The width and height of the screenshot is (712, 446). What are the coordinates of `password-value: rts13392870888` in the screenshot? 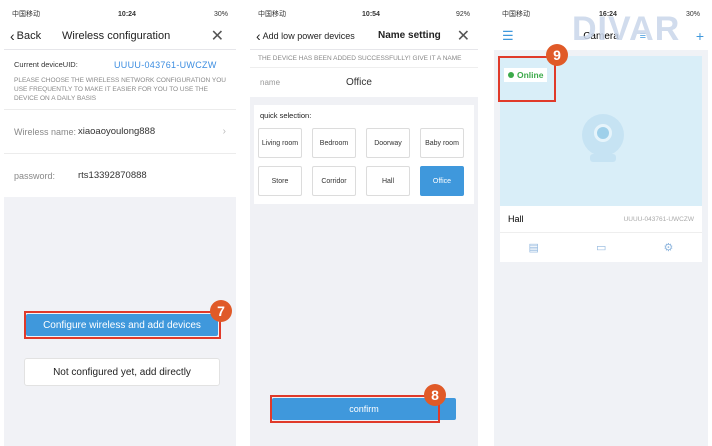 It's located at (112, 175).